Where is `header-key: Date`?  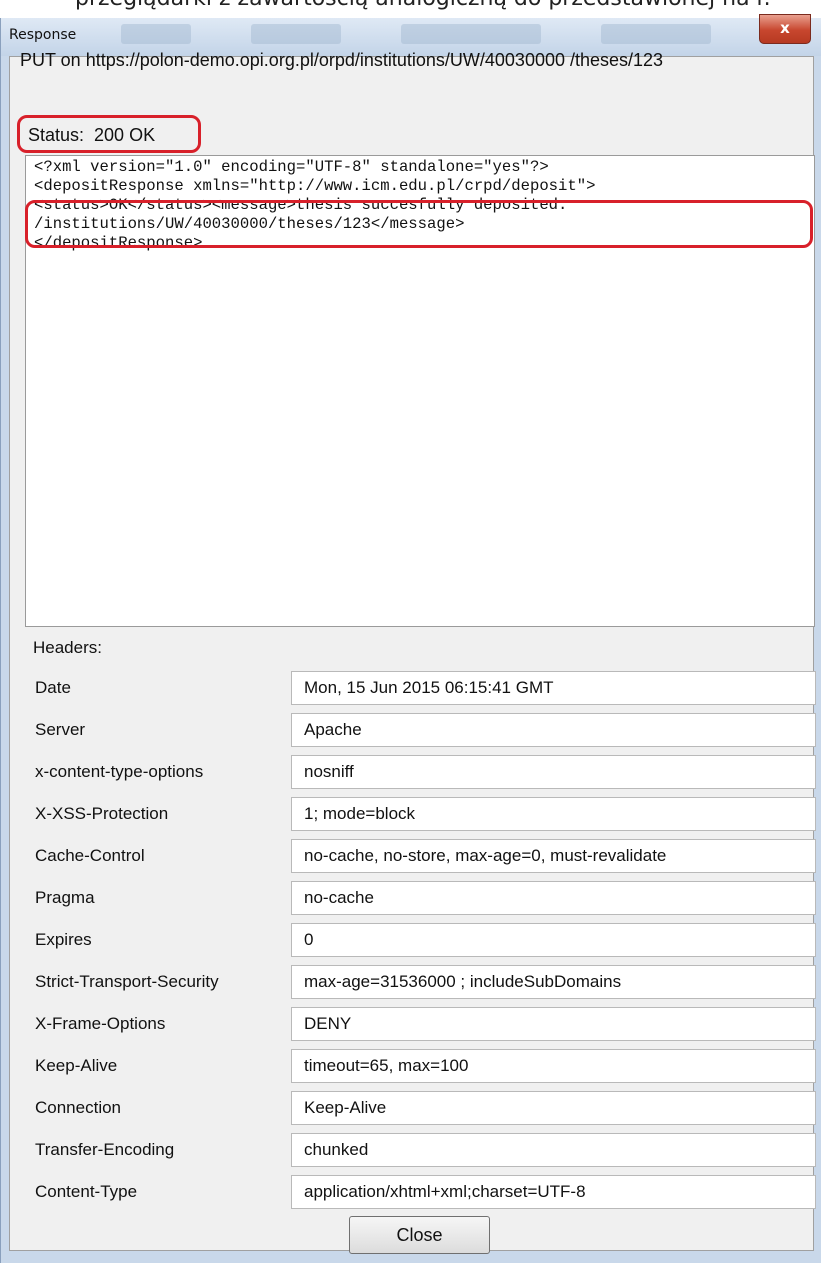 header-key: Date is located at coordinates (53, 687).